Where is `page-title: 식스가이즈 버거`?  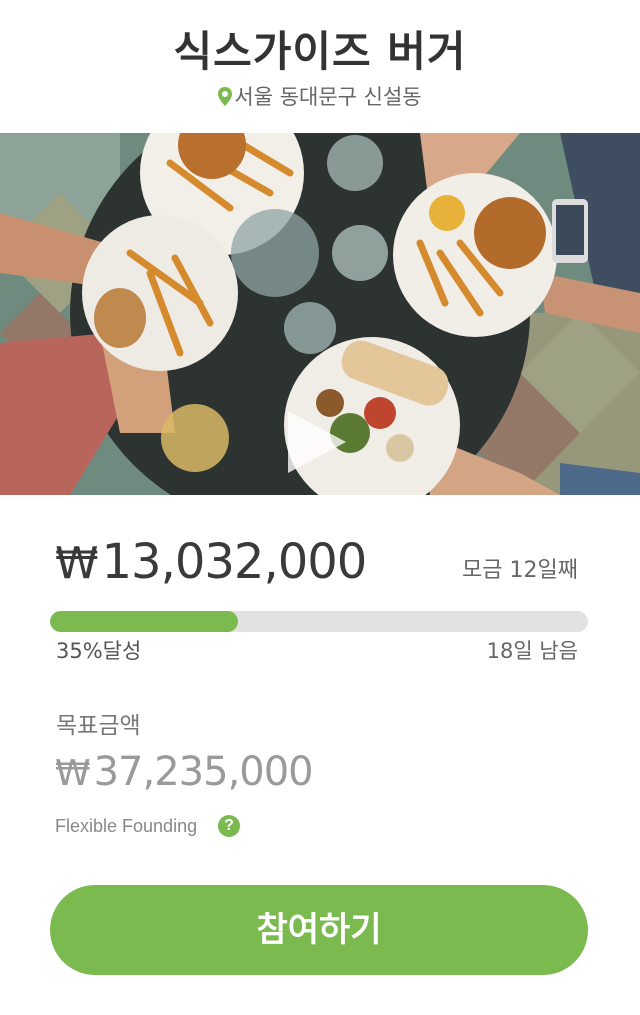 page-title: 식스가이즈 버거 is located at coordinates (320, 51).